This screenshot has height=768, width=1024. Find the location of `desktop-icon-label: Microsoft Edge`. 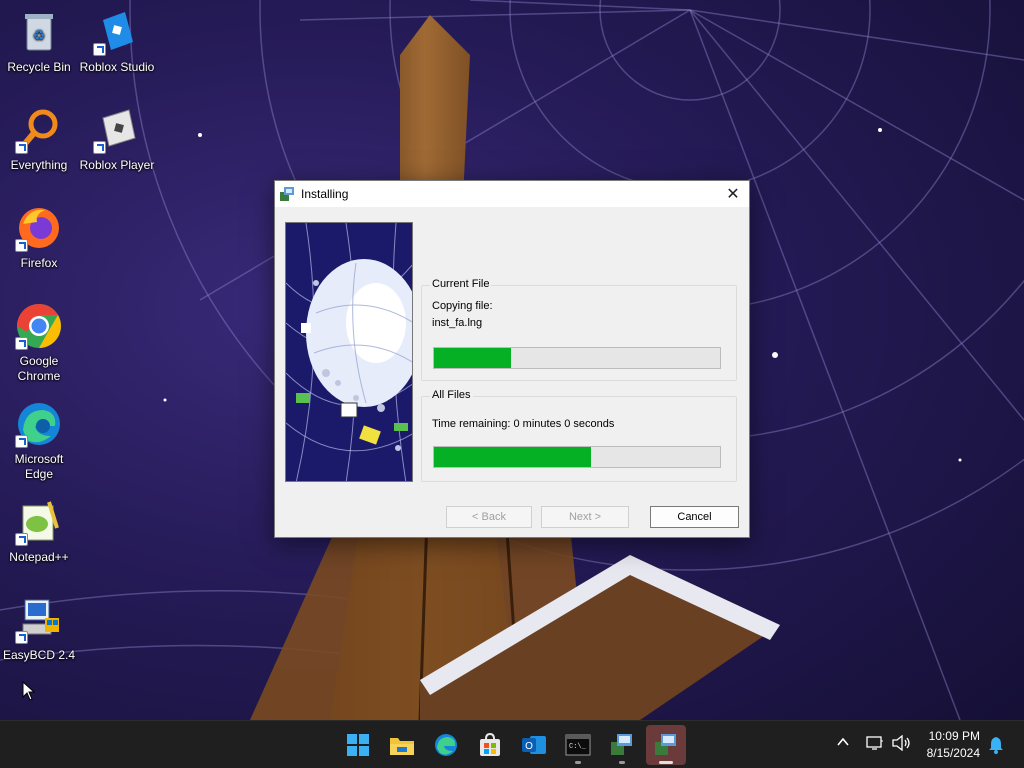

desktop-icon-label: Microsoft Edge is located at coordinates (39, 466).